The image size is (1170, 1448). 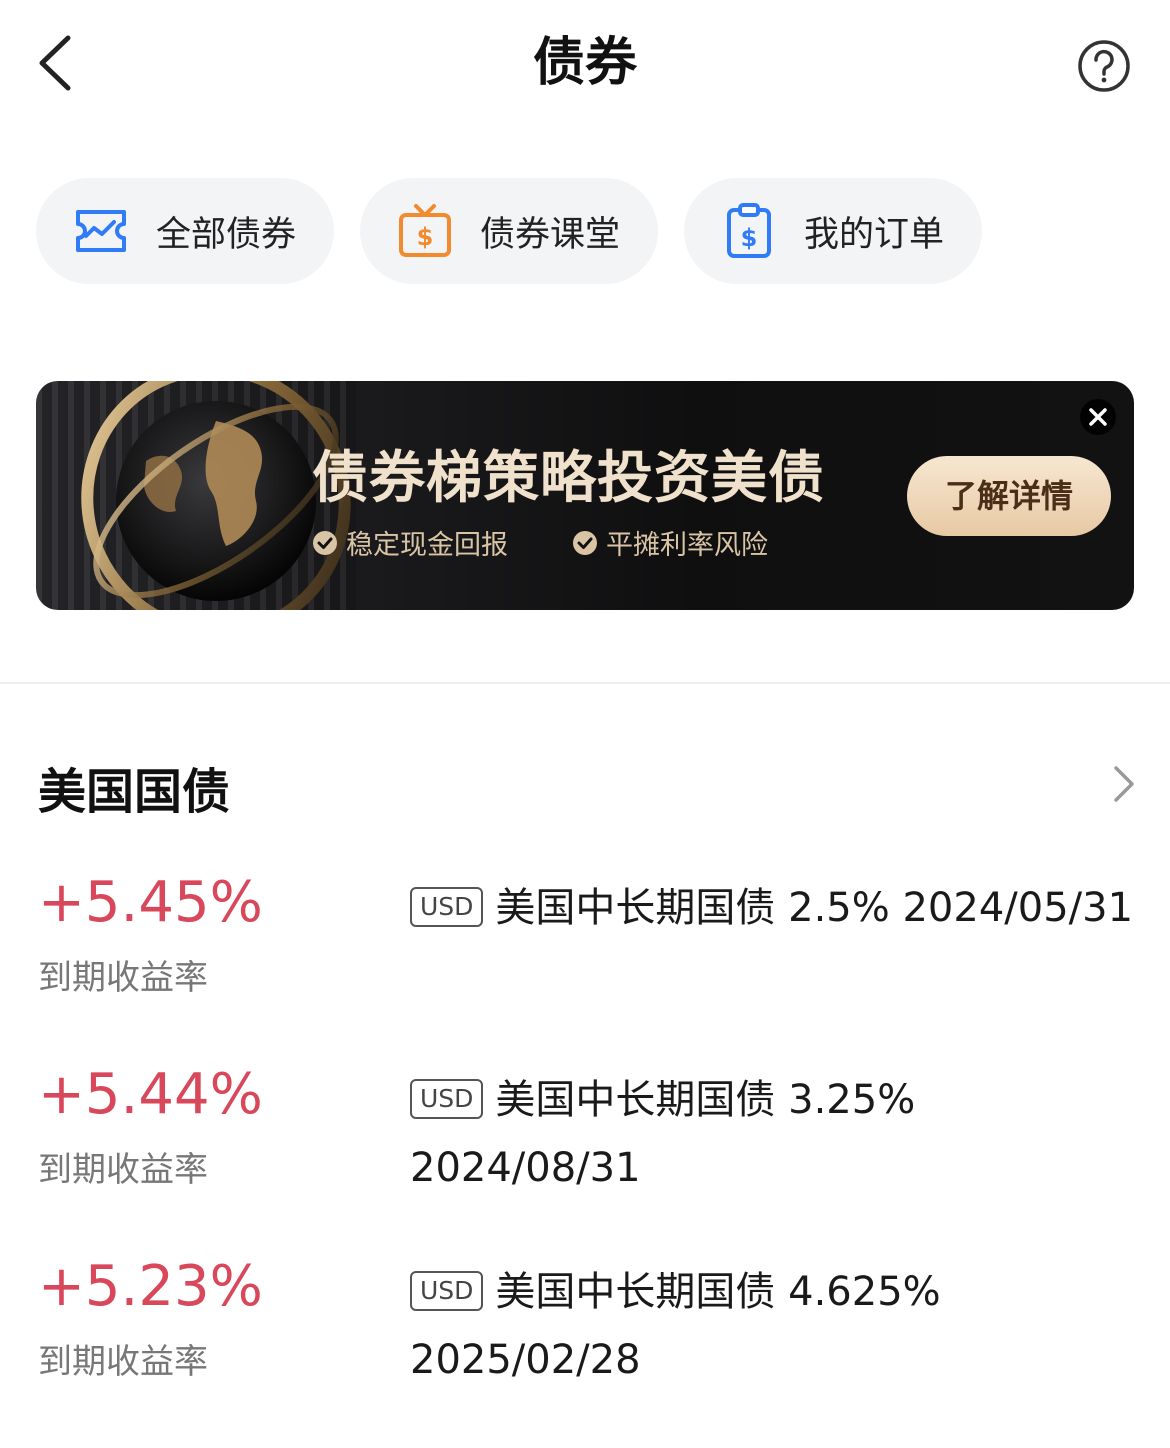 I want to click on section-more-button, so click(x=1124, y=784).